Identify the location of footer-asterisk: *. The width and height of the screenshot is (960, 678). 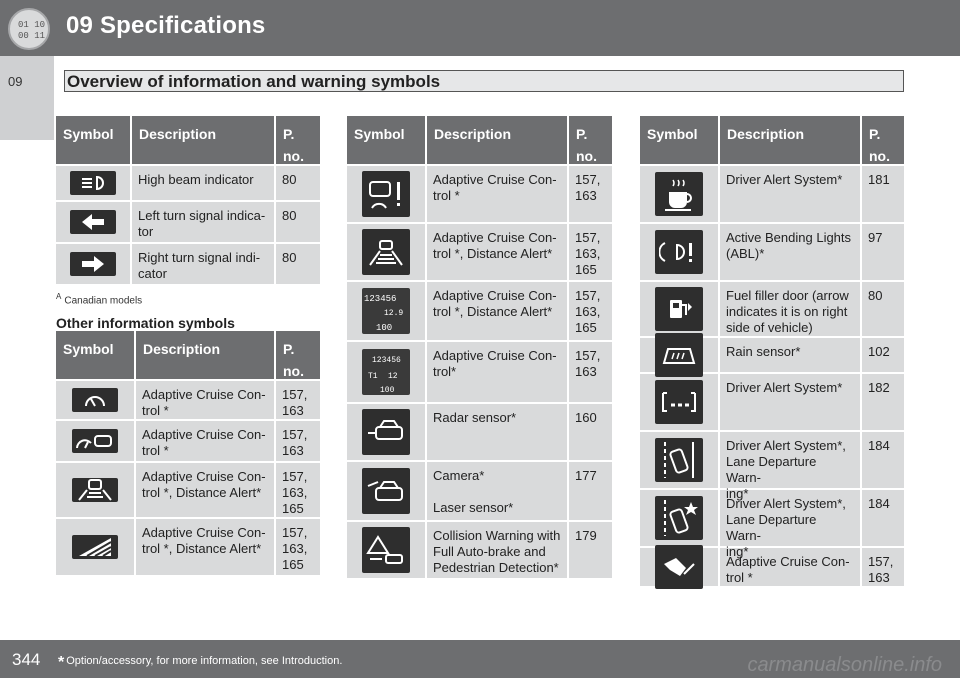
(61, 662).